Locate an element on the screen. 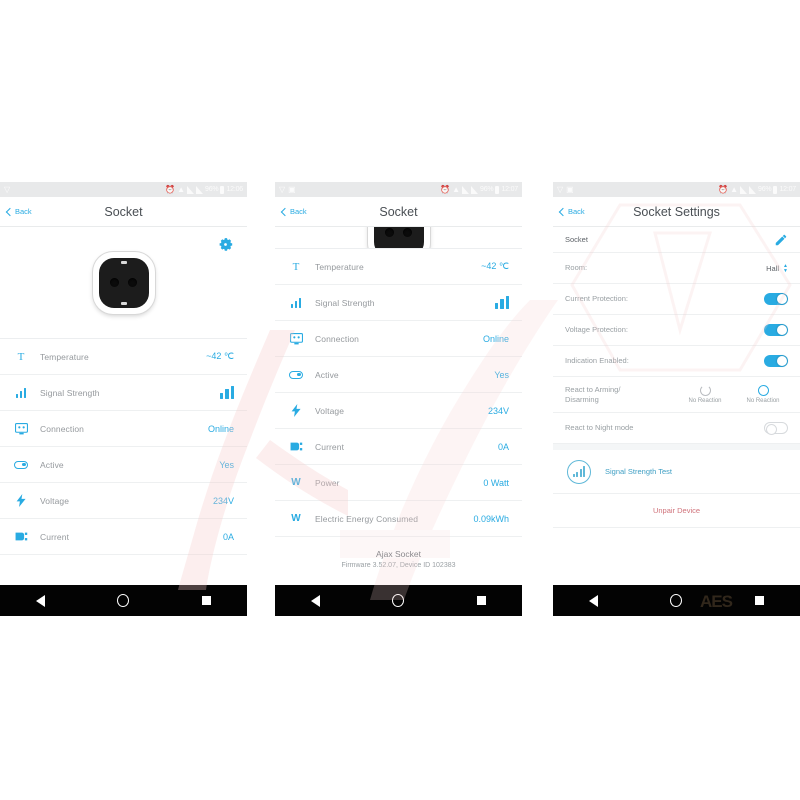 Image resolution: width=800 pixels, height=800 pixels. row-value: 234V is located at coordinates (223, 500).